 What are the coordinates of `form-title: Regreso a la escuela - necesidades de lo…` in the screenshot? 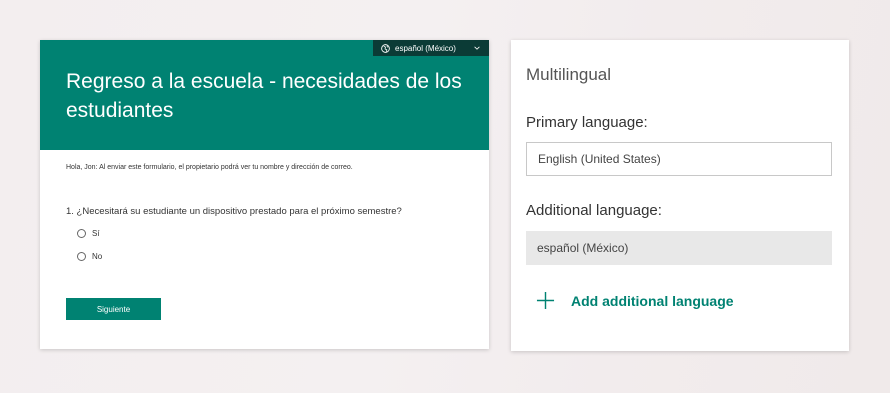 It's located at (264, 96).